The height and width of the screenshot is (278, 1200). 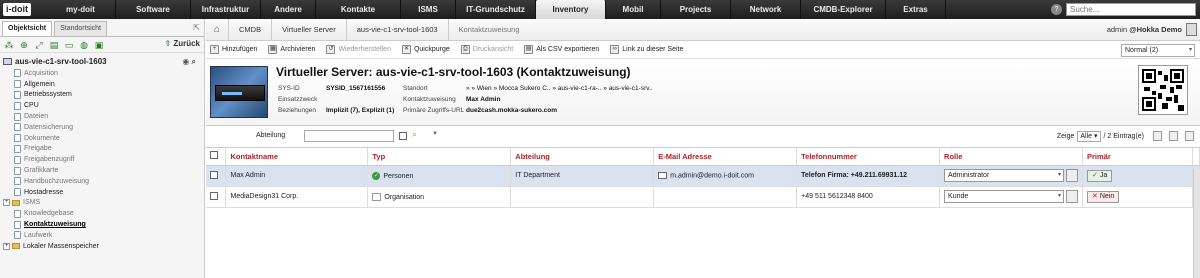 What do you see at coordinates (1056, 9) in the screenshot?
I see `help-icon: ?` at bounding box center [1056, 9].